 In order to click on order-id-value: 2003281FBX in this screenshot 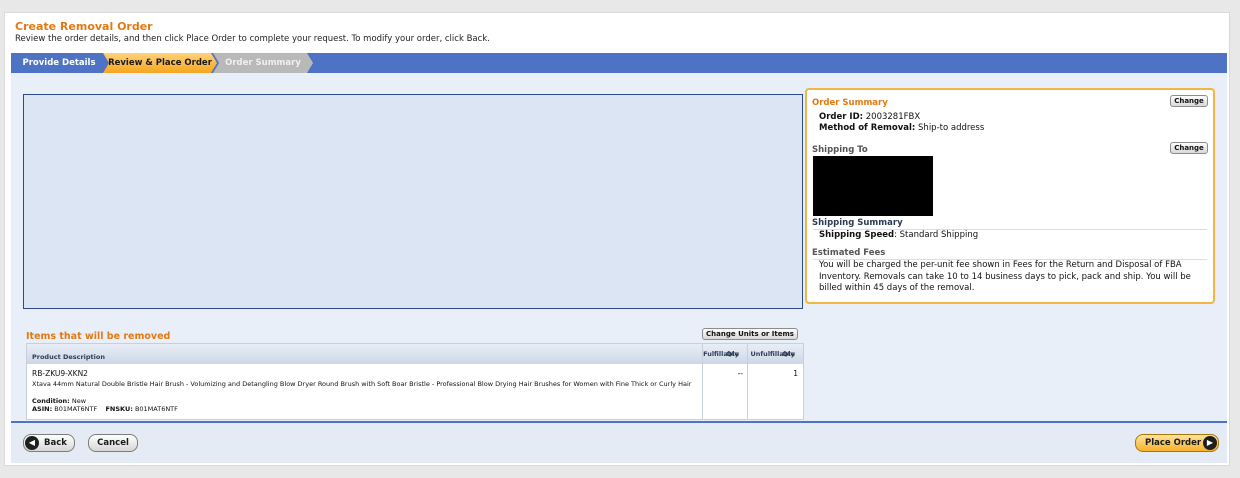, I will do `click(893, 117)`.